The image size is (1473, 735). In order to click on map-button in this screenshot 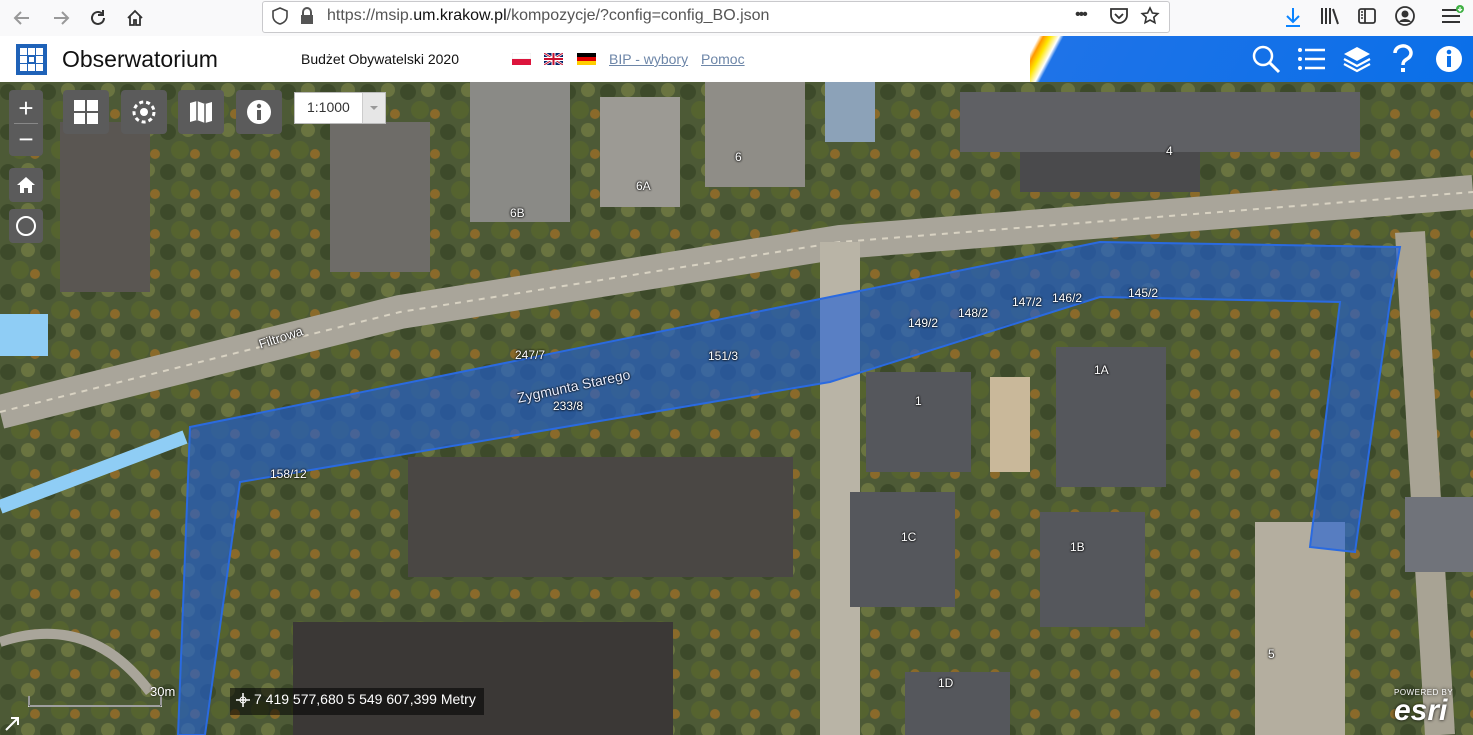, I will do `click(201, 112)`.